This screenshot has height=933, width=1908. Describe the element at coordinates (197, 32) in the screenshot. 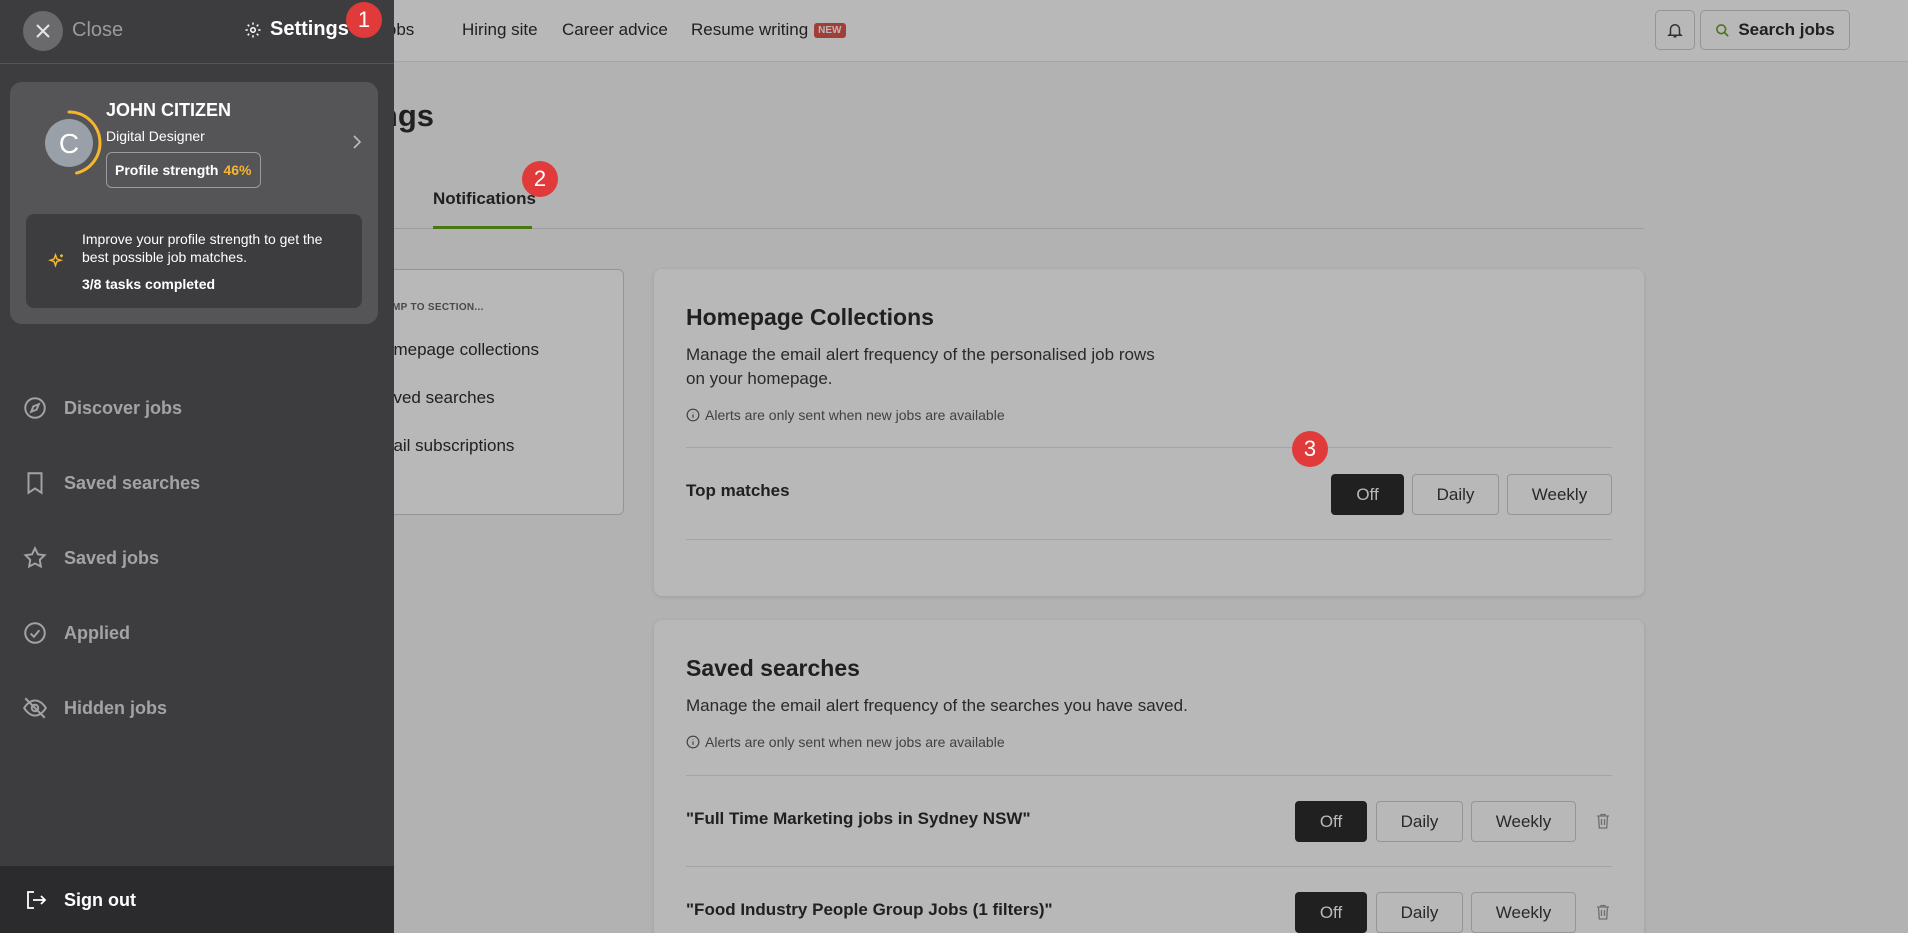

I see `drawer-header: Close Settings` at that location.